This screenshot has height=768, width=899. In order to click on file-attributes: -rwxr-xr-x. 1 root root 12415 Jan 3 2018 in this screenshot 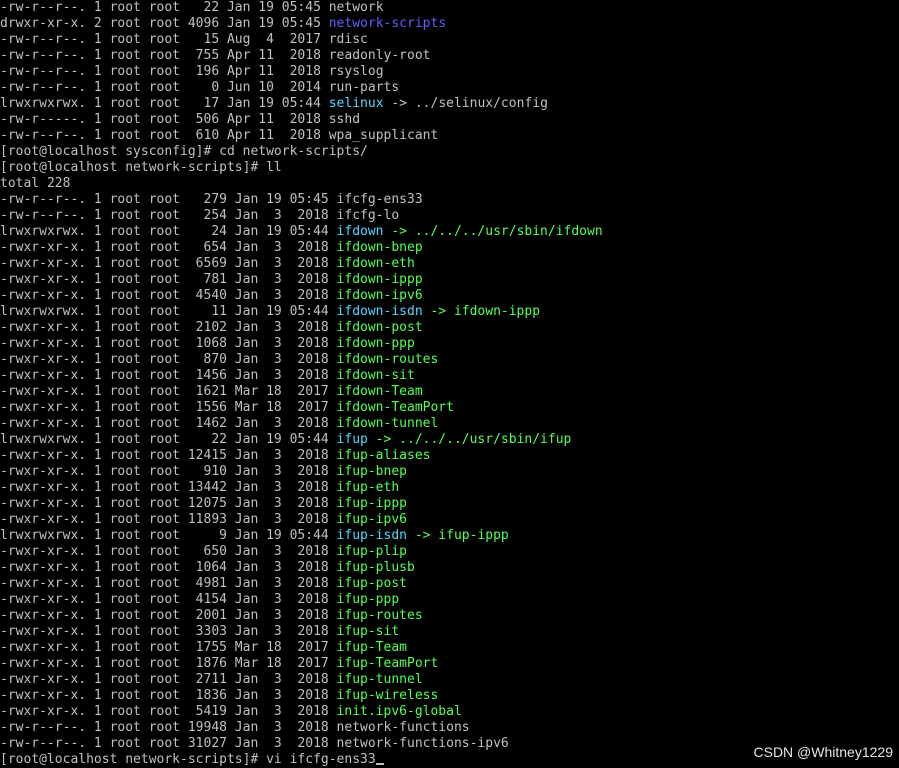, I will do `click(168, 455)`.